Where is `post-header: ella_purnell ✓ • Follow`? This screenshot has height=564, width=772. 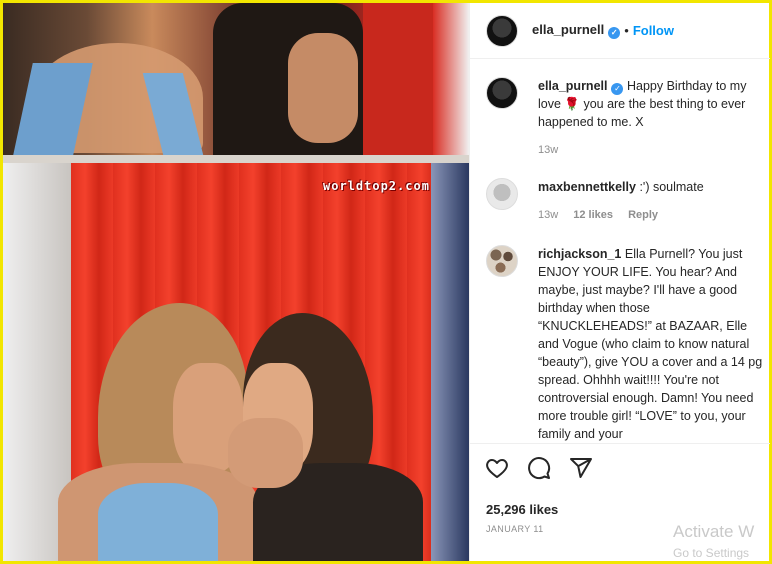
post-header: ella_purnell ✓ • Follow is located at coordinates (620, 31).